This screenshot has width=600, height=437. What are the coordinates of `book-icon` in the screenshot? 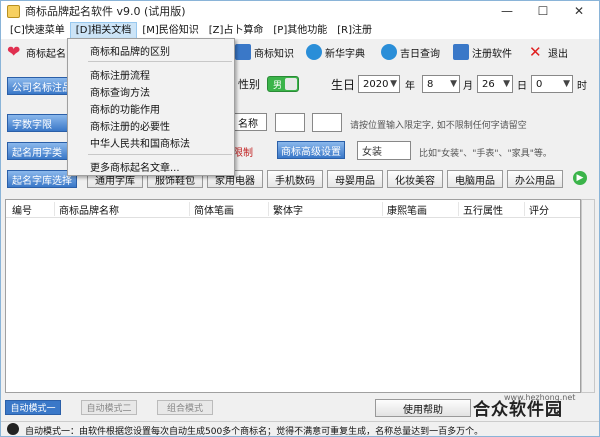 It's located at (243, 52).